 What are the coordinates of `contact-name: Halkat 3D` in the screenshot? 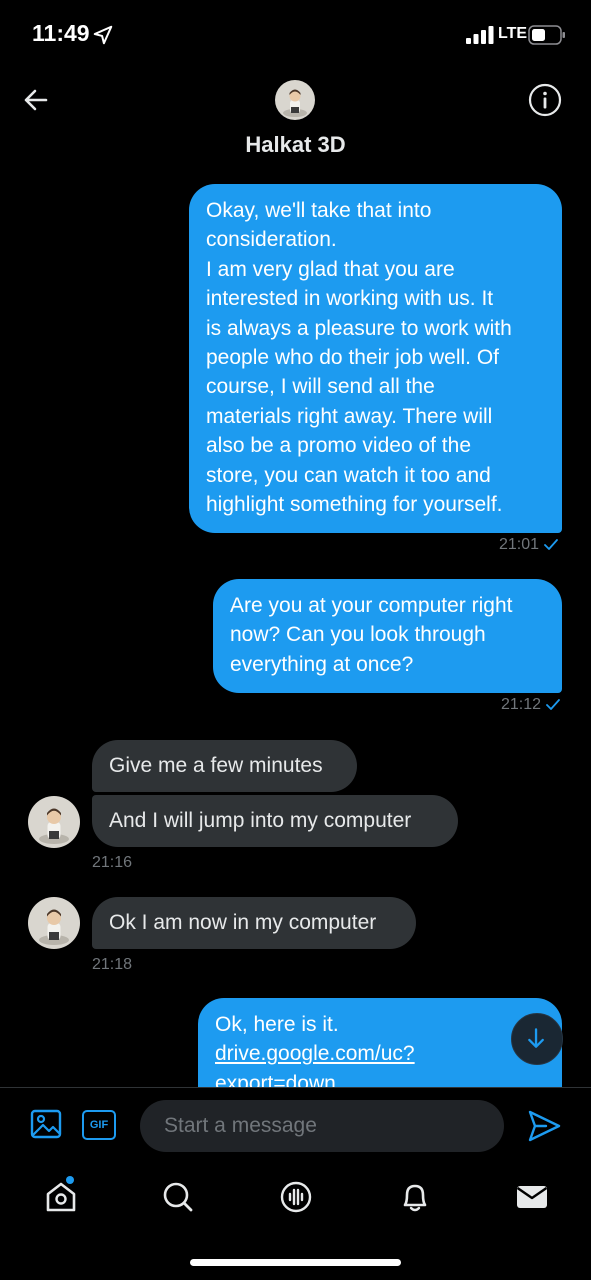 It's located at (295, 144).